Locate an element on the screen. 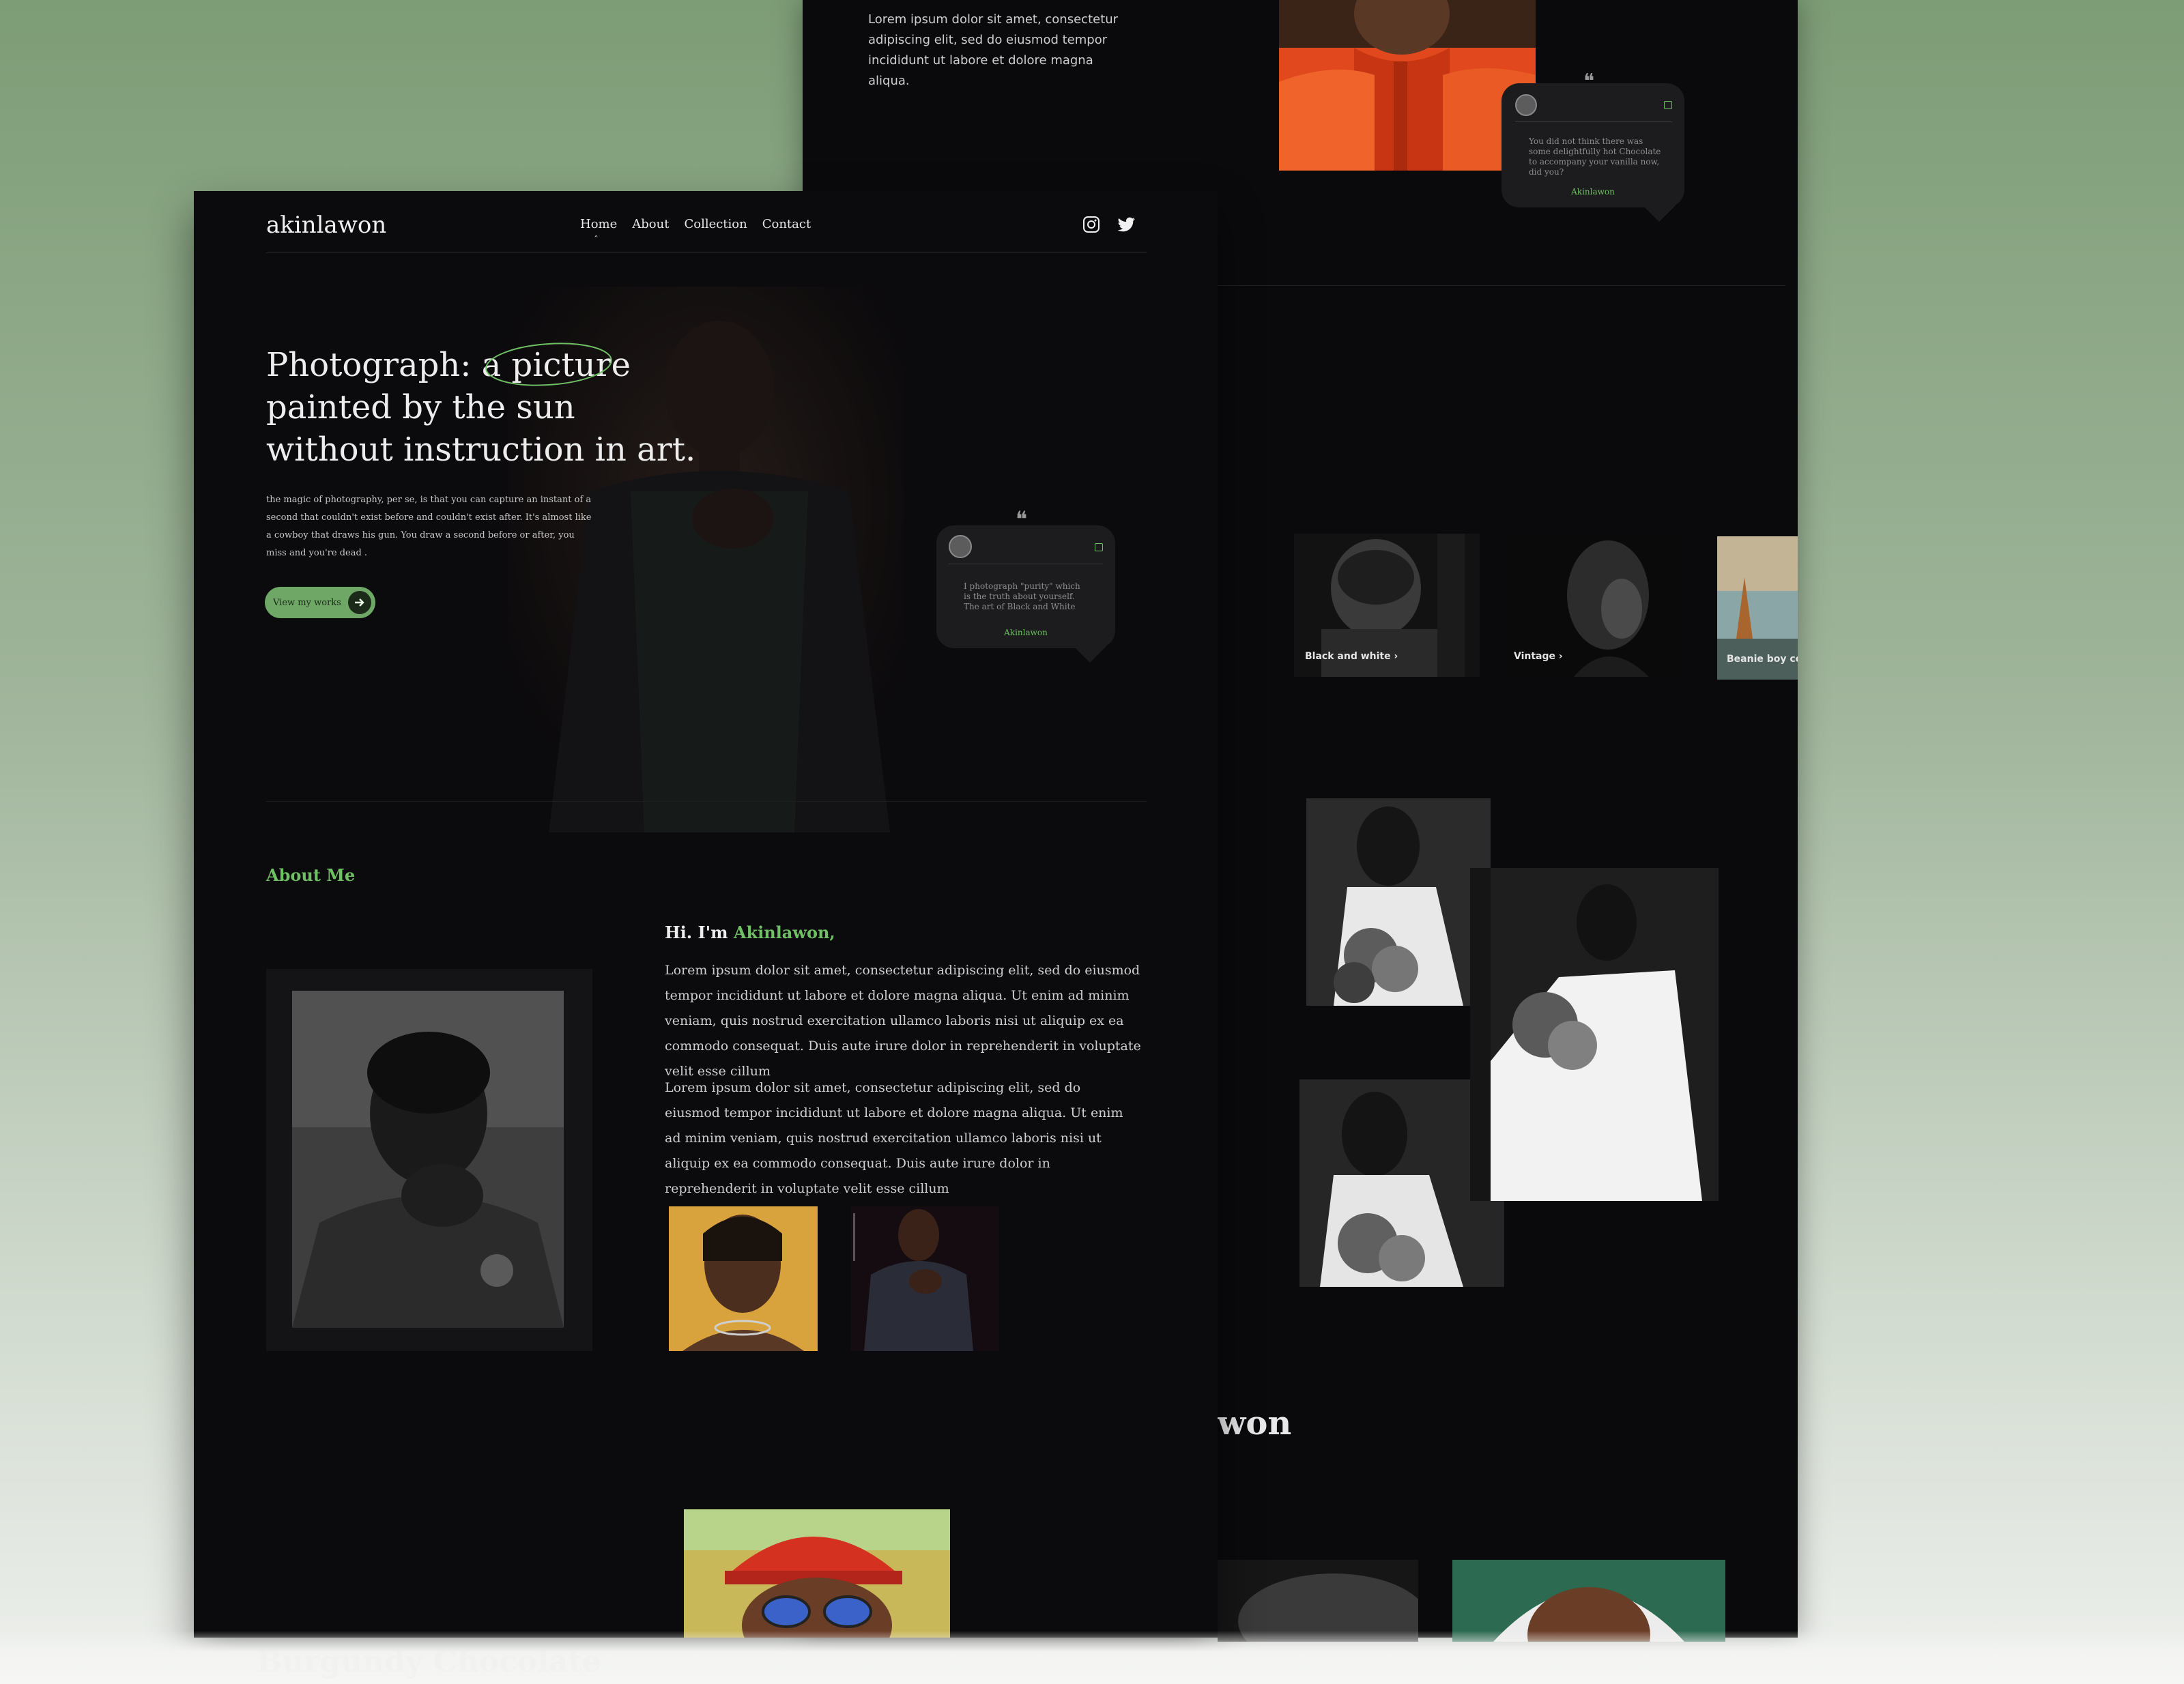 The width and height of the screenshot is (2184, 1684). greeting-name: Akinlawon, is located at coordinates (784, 932).